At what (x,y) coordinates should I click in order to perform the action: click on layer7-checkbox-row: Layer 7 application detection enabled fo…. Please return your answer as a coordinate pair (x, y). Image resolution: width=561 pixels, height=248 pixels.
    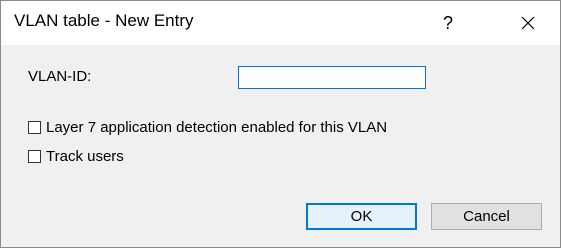
    Looking at the image, I should click on (207, 127).